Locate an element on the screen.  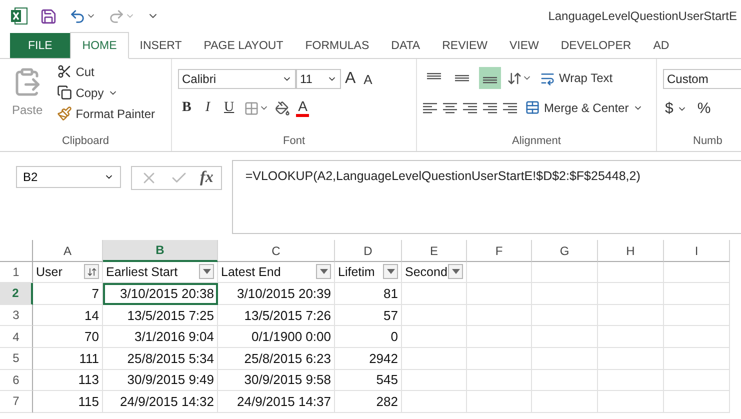
ribbon-tab: INSERT is located at coordinates (160, 45).